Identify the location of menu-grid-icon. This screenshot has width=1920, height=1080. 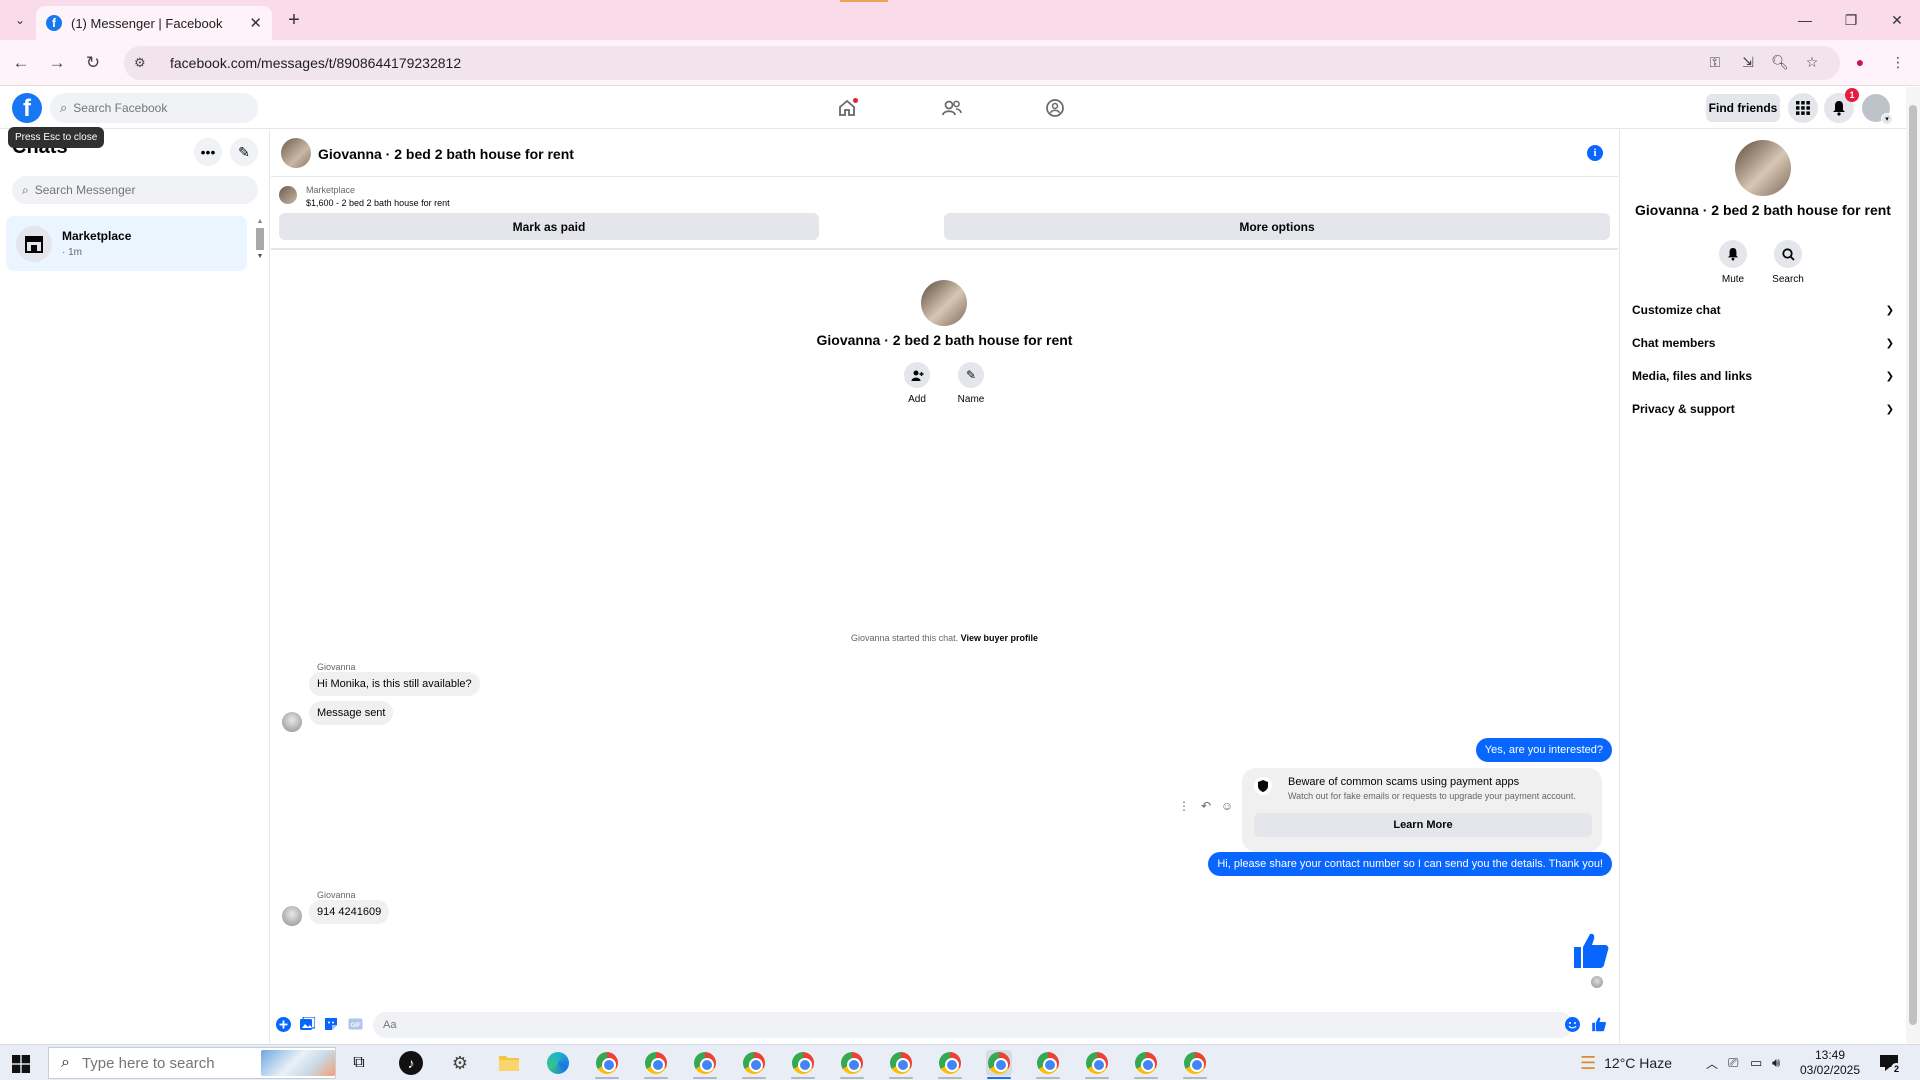
(1803, 108).